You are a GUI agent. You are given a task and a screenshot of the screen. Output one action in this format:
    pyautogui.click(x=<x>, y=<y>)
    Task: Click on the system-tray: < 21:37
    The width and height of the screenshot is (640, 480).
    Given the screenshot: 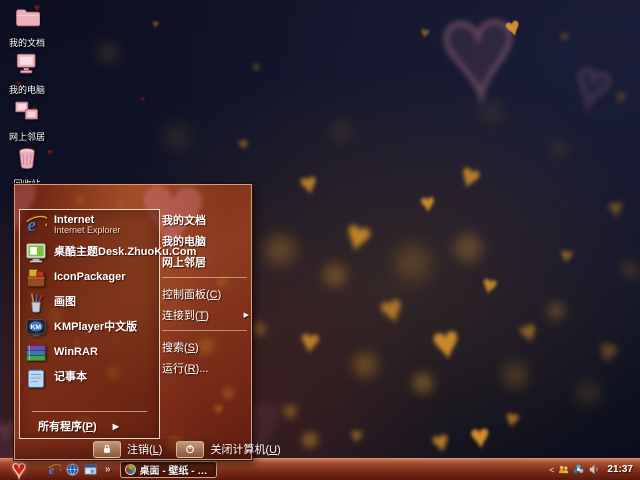 What is the action you would take?
    pyautogui.click(x=594, y=469)
    